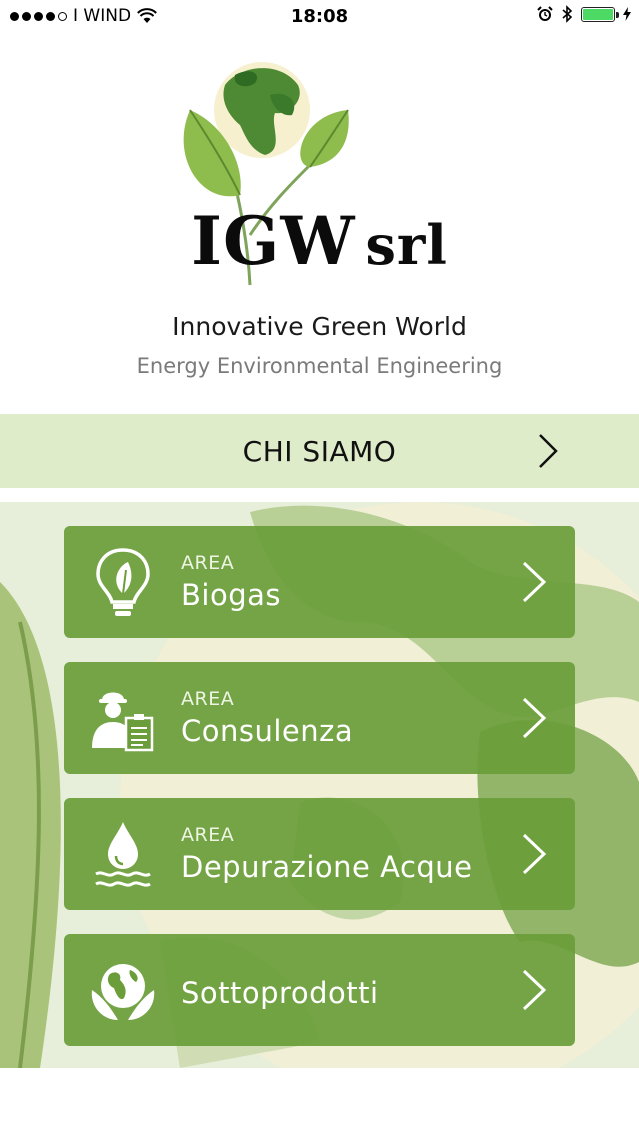  I want to click on menu-item-consulenza: AREA Consulenza, so click(319, 718).